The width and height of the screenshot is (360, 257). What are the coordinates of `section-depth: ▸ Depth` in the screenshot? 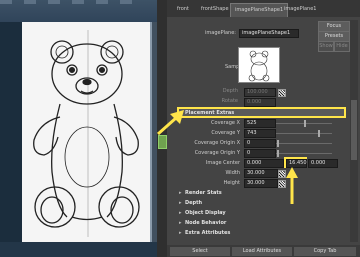 It's located at (264, 203).